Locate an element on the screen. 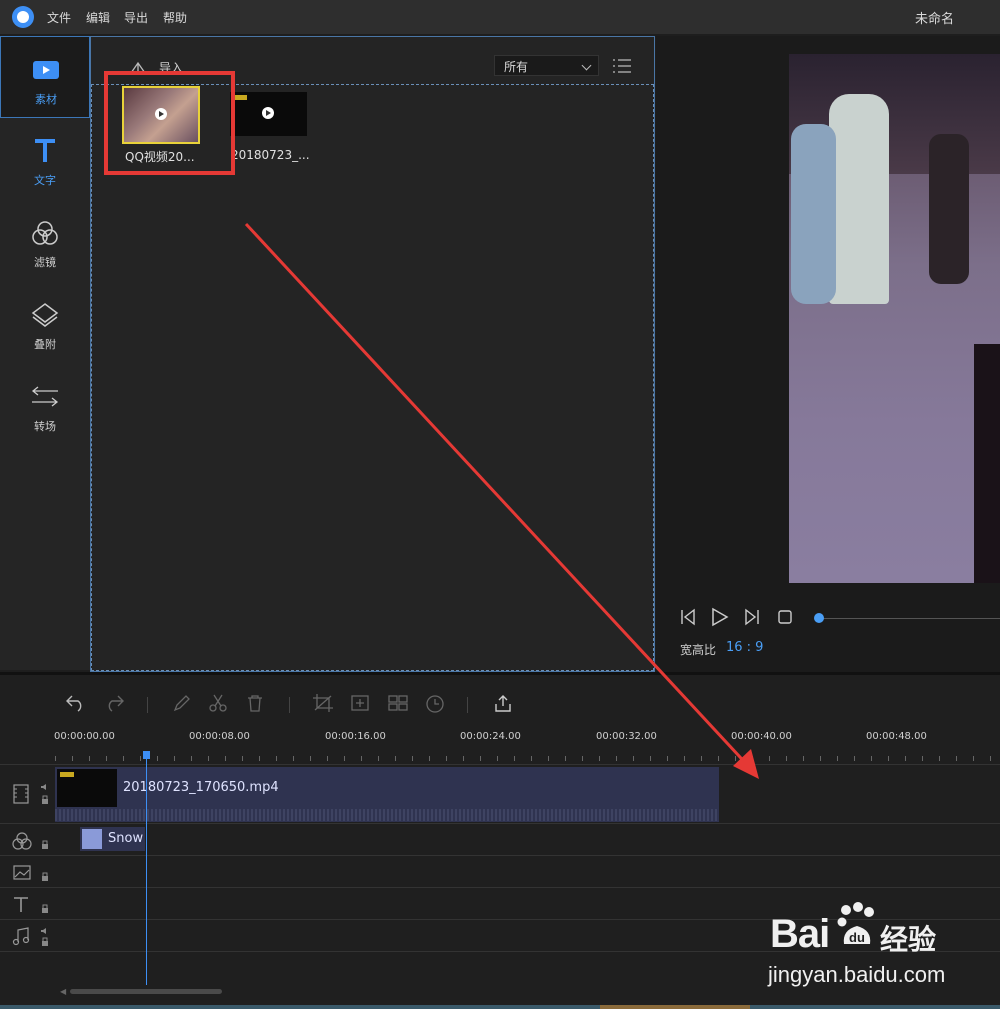 Image resolution: width=1000 pixels, height=1009 pixels. overlay-track-icon is located at coordinates (22, 872).